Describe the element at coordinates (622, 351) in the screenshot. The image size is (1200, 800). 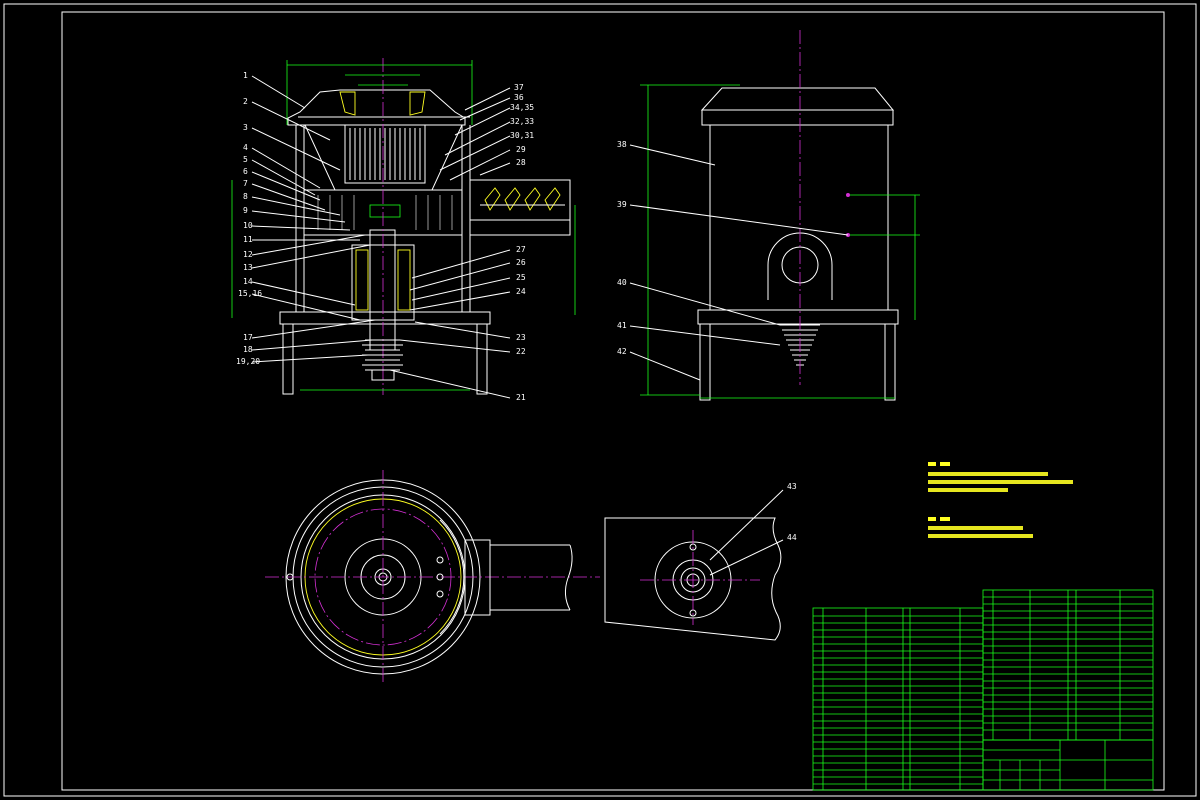
I see `part-number-label: 42` at that location.